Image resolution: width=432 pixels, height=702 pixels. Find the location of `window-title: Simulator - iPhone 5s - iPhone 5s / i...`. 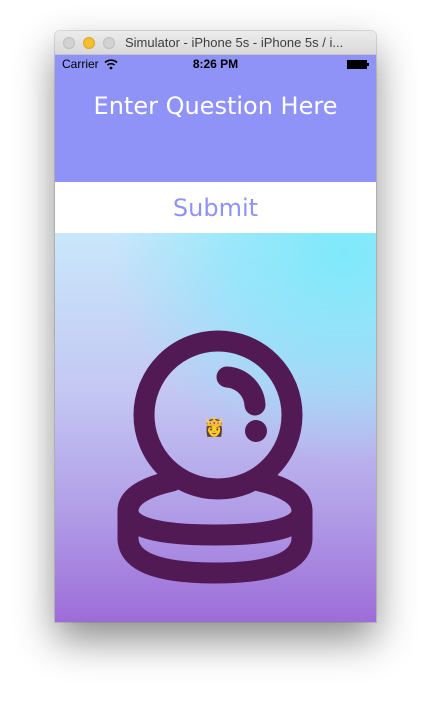

window-title: Simulator - iPhone 5s - iPhone 5s / i... is located at coordinates (234, 42).